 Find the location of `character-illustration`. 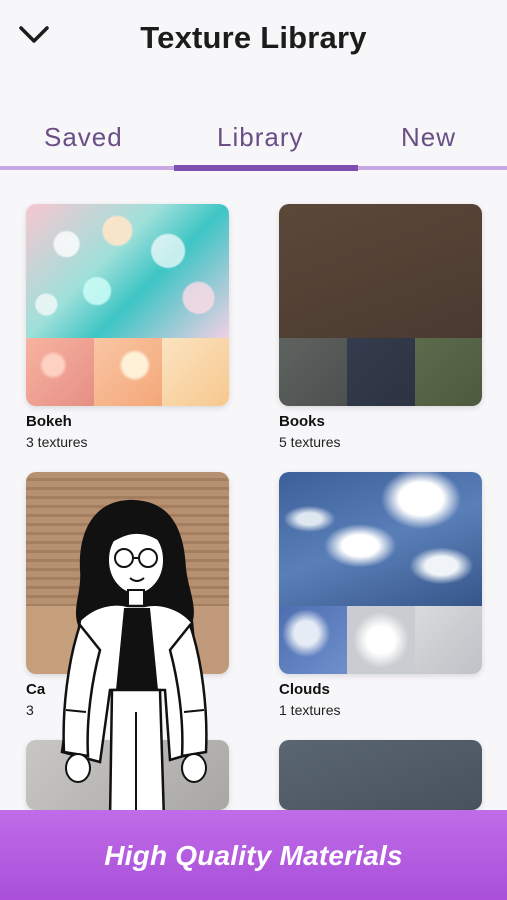

character-illustration is located at coordinates (134, 659).